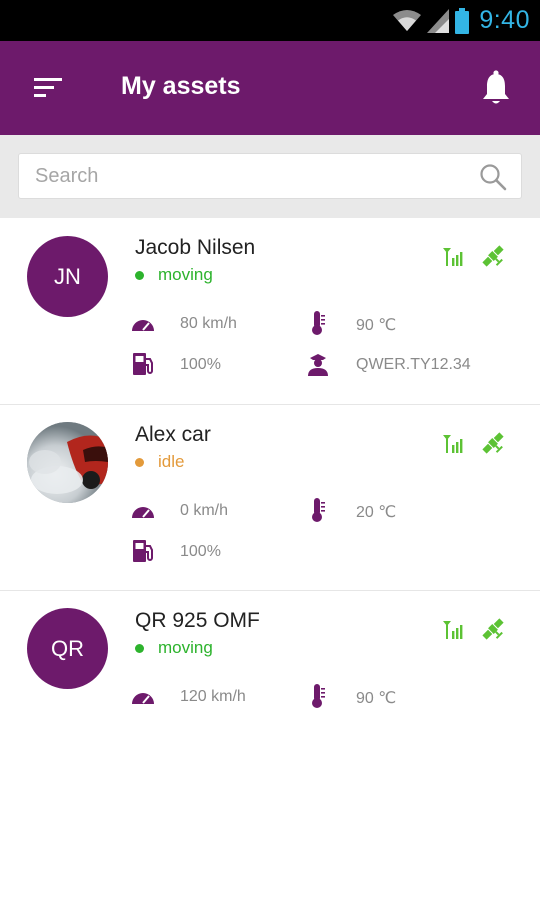 This screenshot has height=900, width=540. I want to click on notifications-button, so click(496, 88).